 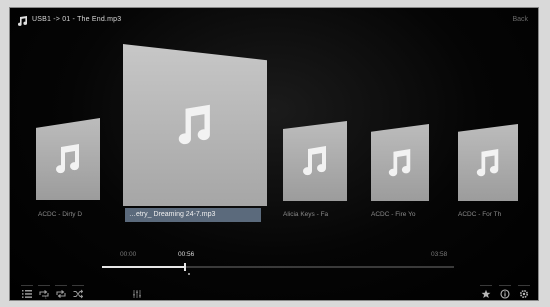 What do you see at coordinates (128, 254) in the screenshot?
I see `start-time: 00:00` at bounding box center [128, 254].